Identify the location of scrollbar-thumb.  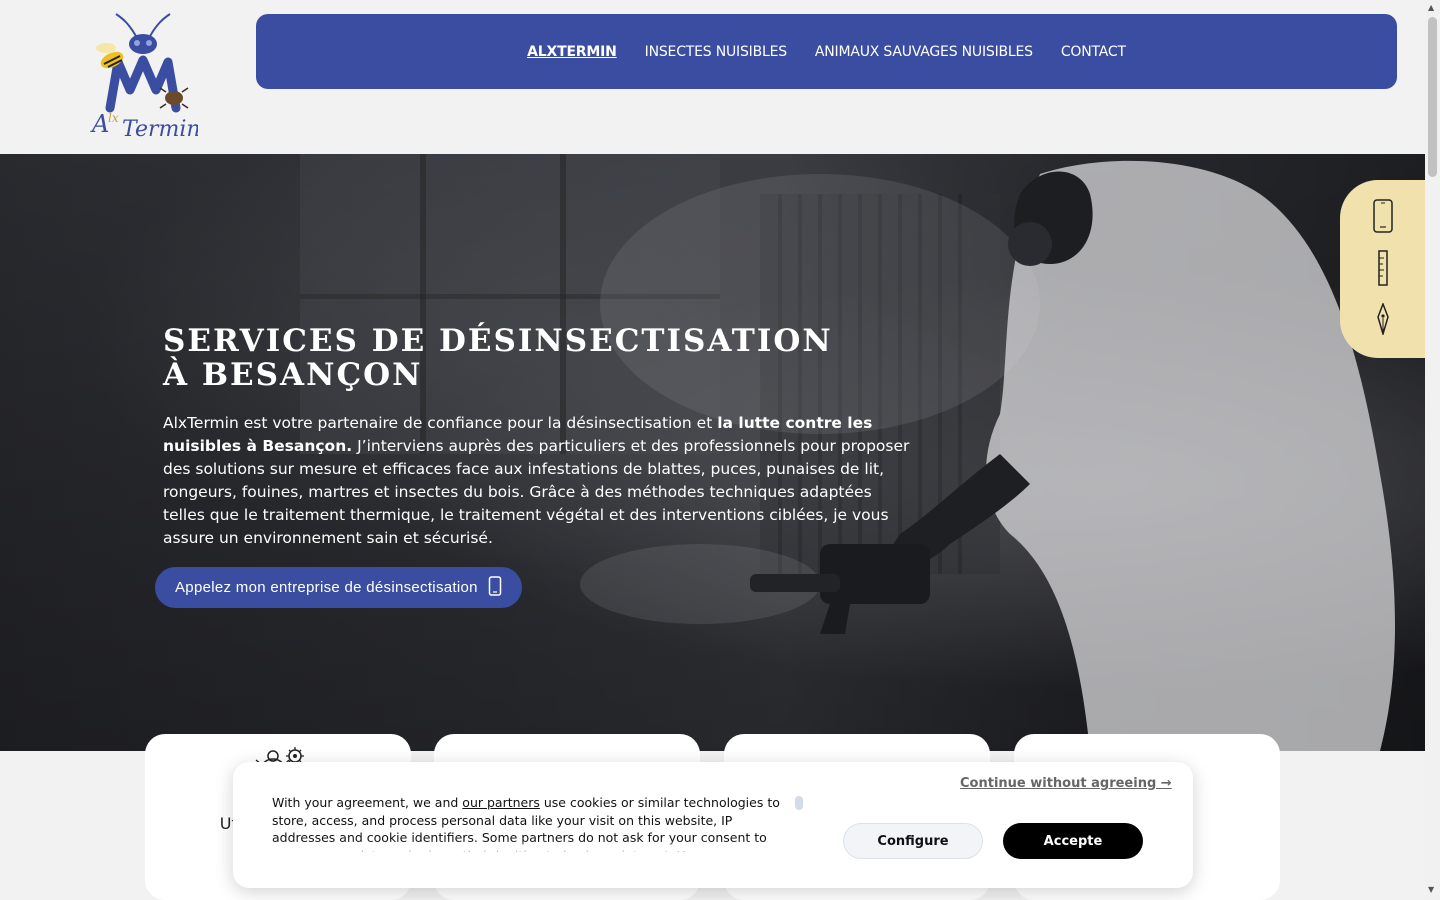
(1432, 97).